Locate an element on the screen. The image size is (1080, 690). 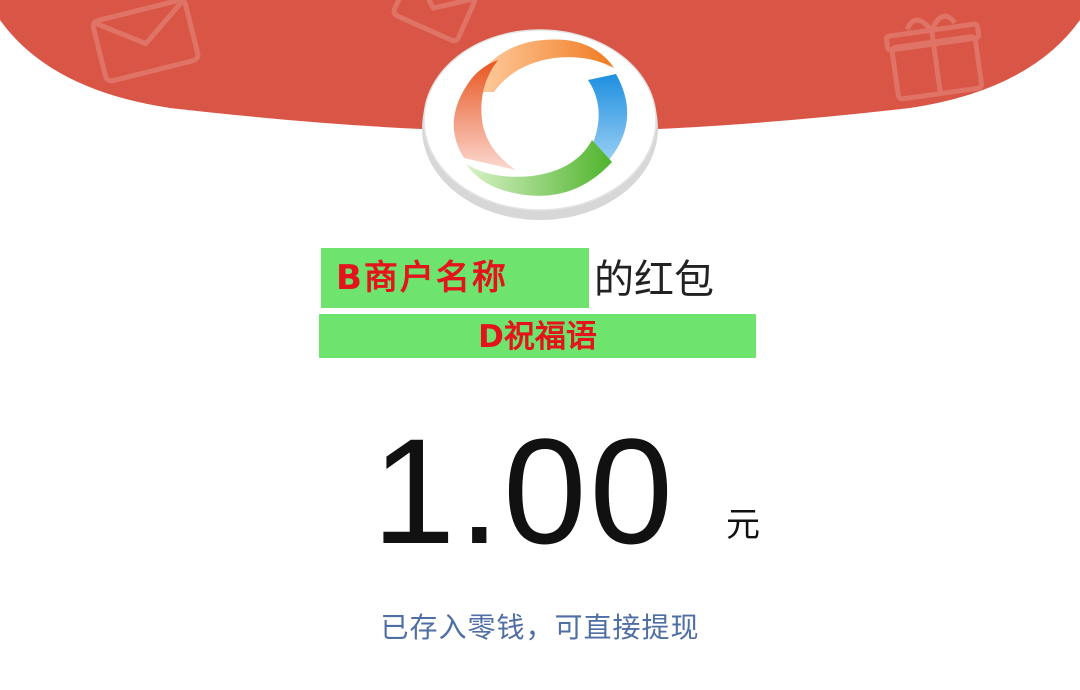
packet-amount: 1.00 is located at coordinates (524, 491).